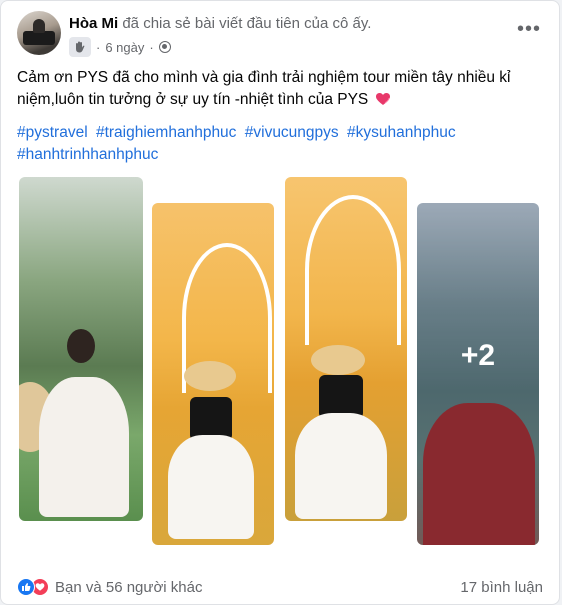  Describe the element at coordinates (39, 38) in the screenshot. I see `avatar-piano` at that location.